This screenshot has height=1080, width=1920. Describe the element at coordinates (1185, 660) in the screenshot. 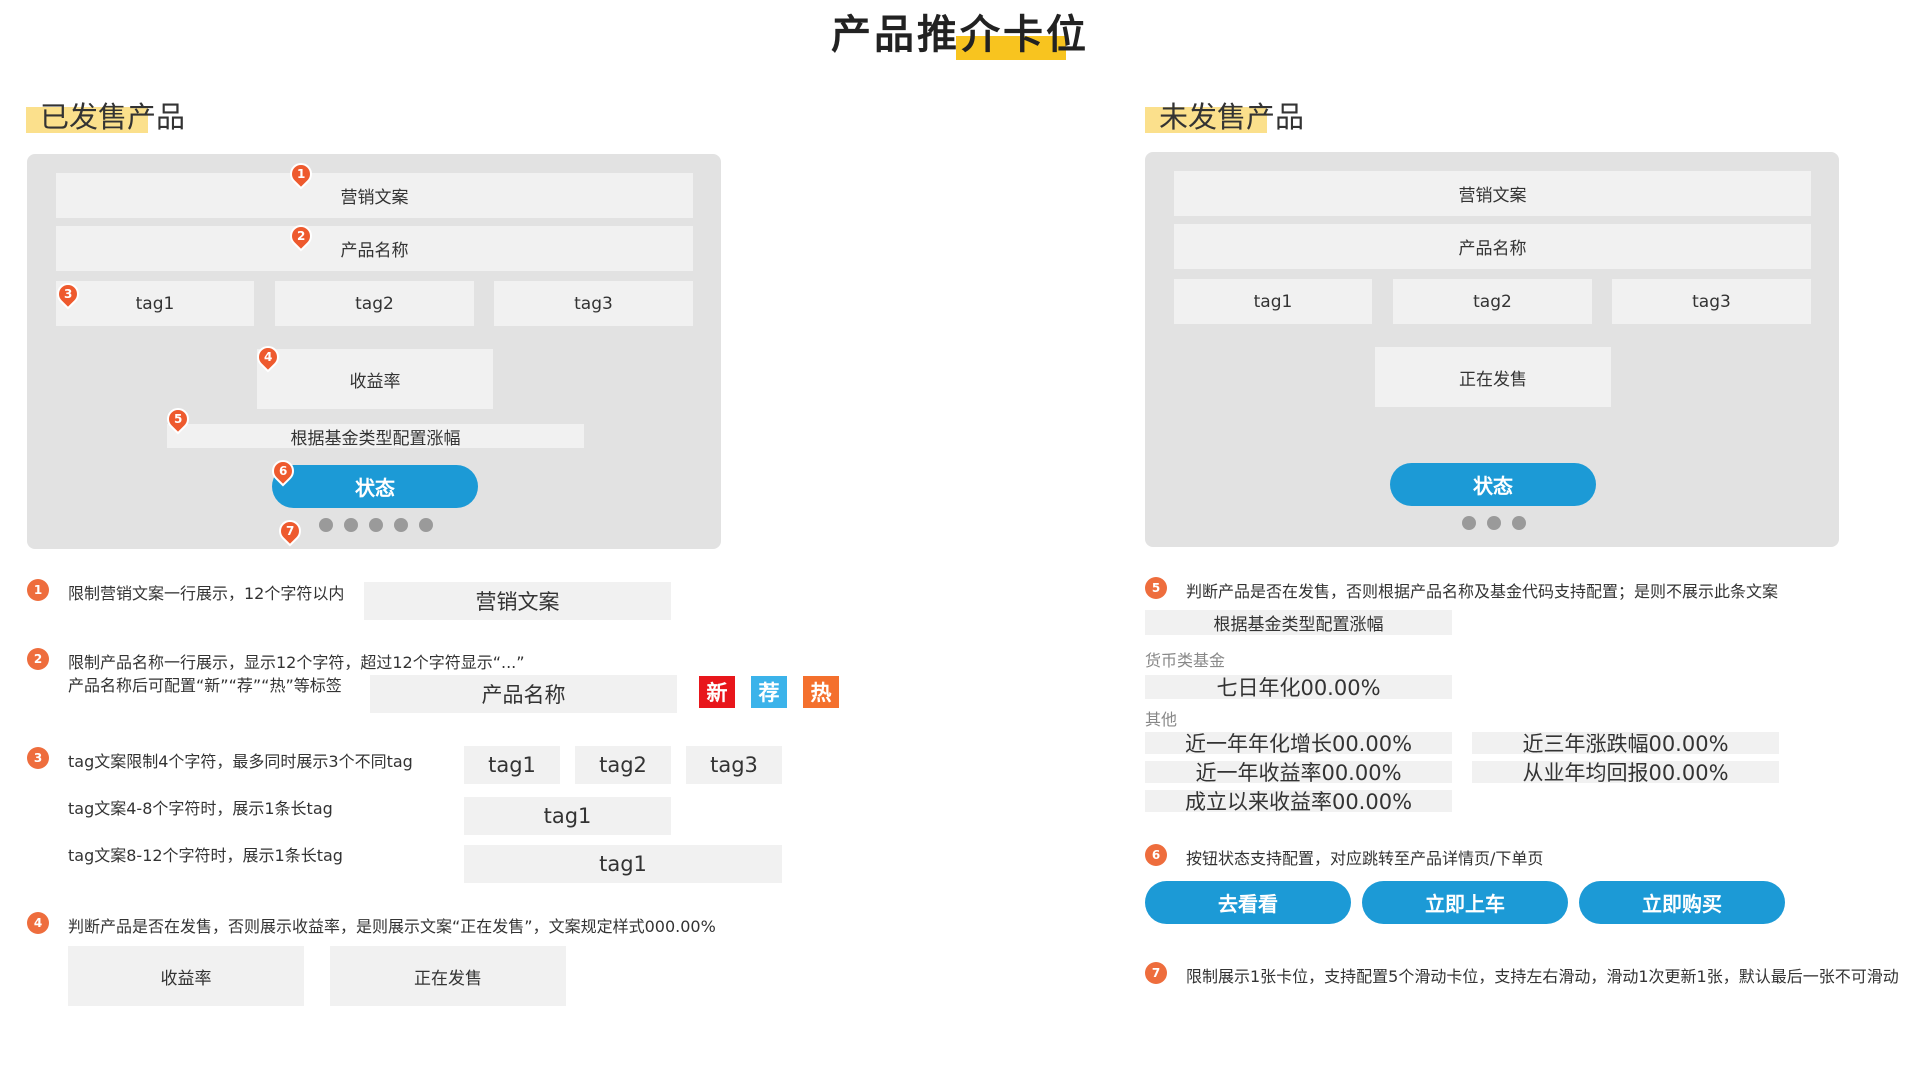

I see `label-money-fund: 货币类基金` at that location.